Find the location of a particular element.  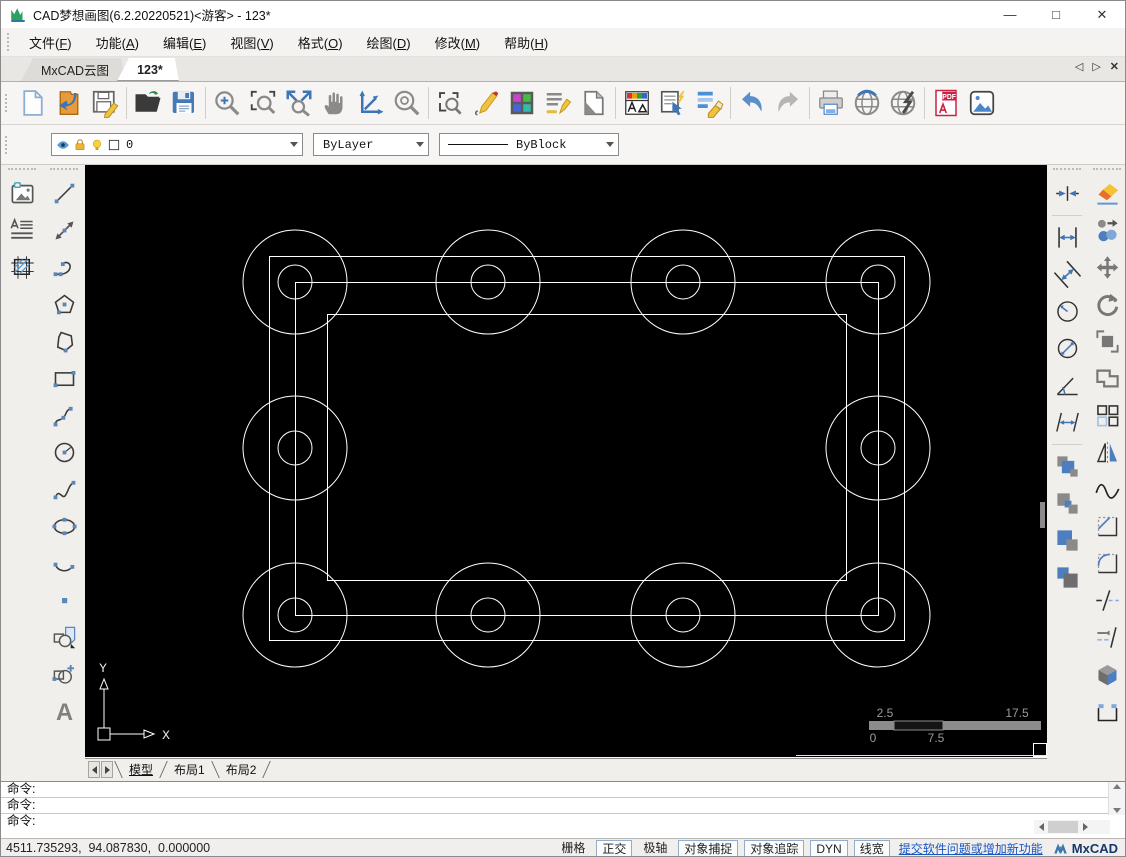

zoom-window-button is located at coordinates (263, 103).